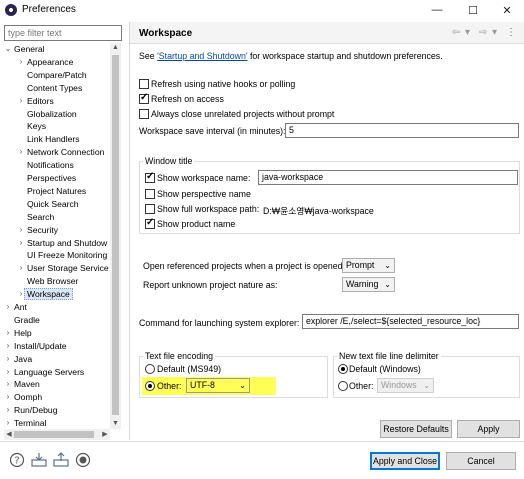 This screenshot has width=524, height=479. Describe the element at coordinates (36, 410) in the screenshot. I see `tree-item-label: Run/Debug` at that location.